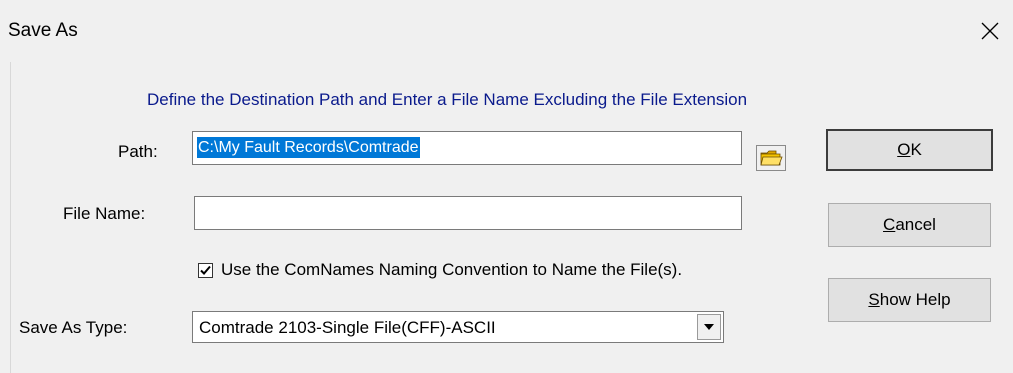 Image resolution: width=1013 pixels, height=373 pixels. What do you see at coordinates (308, 147) in the screenshot?
I see `path-value: C:\My Fault Records\Comtrade` at bounding box center [308, 147].